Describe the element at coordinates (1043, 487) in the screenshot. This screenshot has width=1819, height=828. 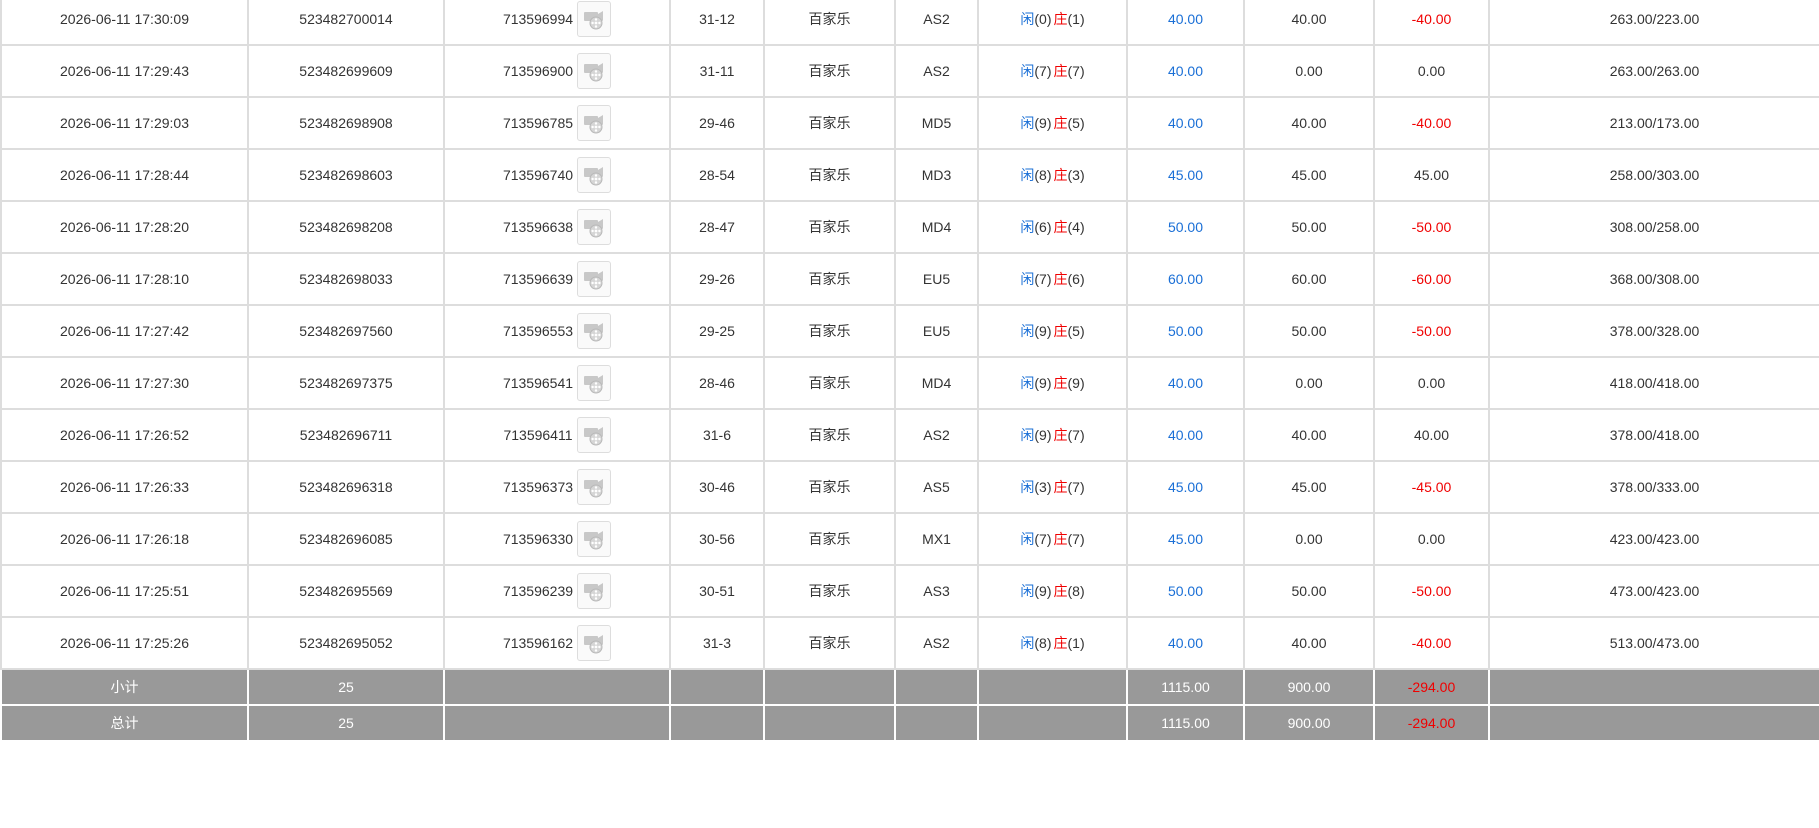
I see `player-points: (3)` at that location.